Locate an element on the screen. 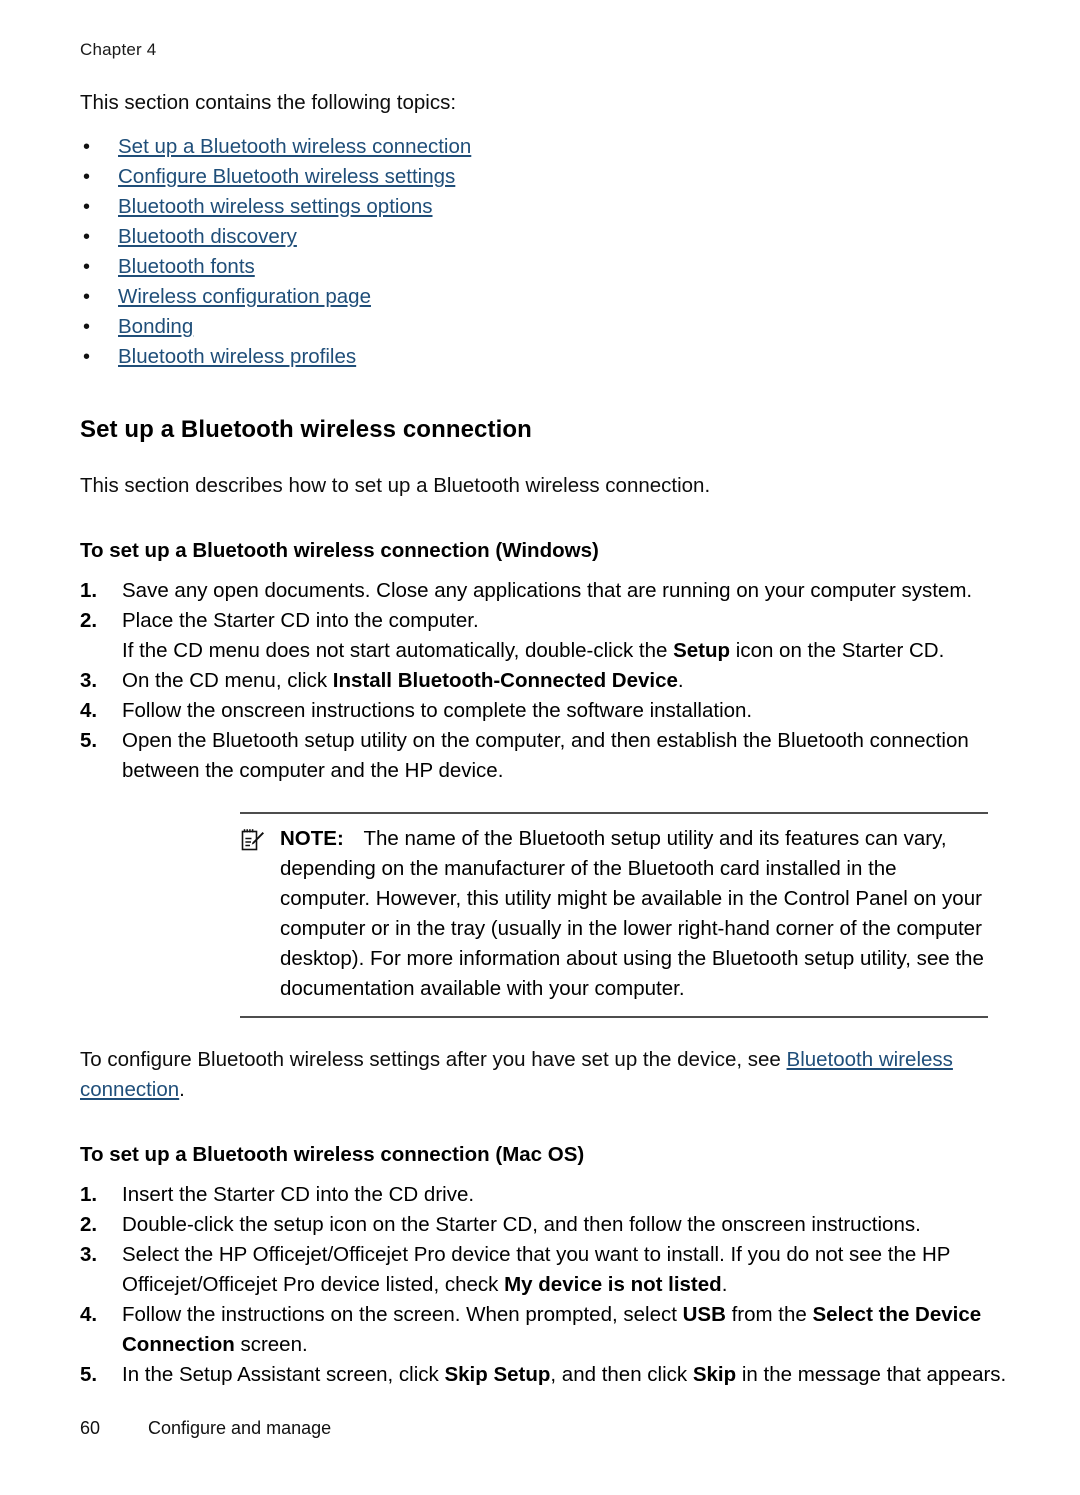 Image resolution: width=1080 pixels, height=1495 pixels. topic-link-bluetooth-wireless-profiles: Bluetooth wireless profiles is located at coordinates (237, 356).